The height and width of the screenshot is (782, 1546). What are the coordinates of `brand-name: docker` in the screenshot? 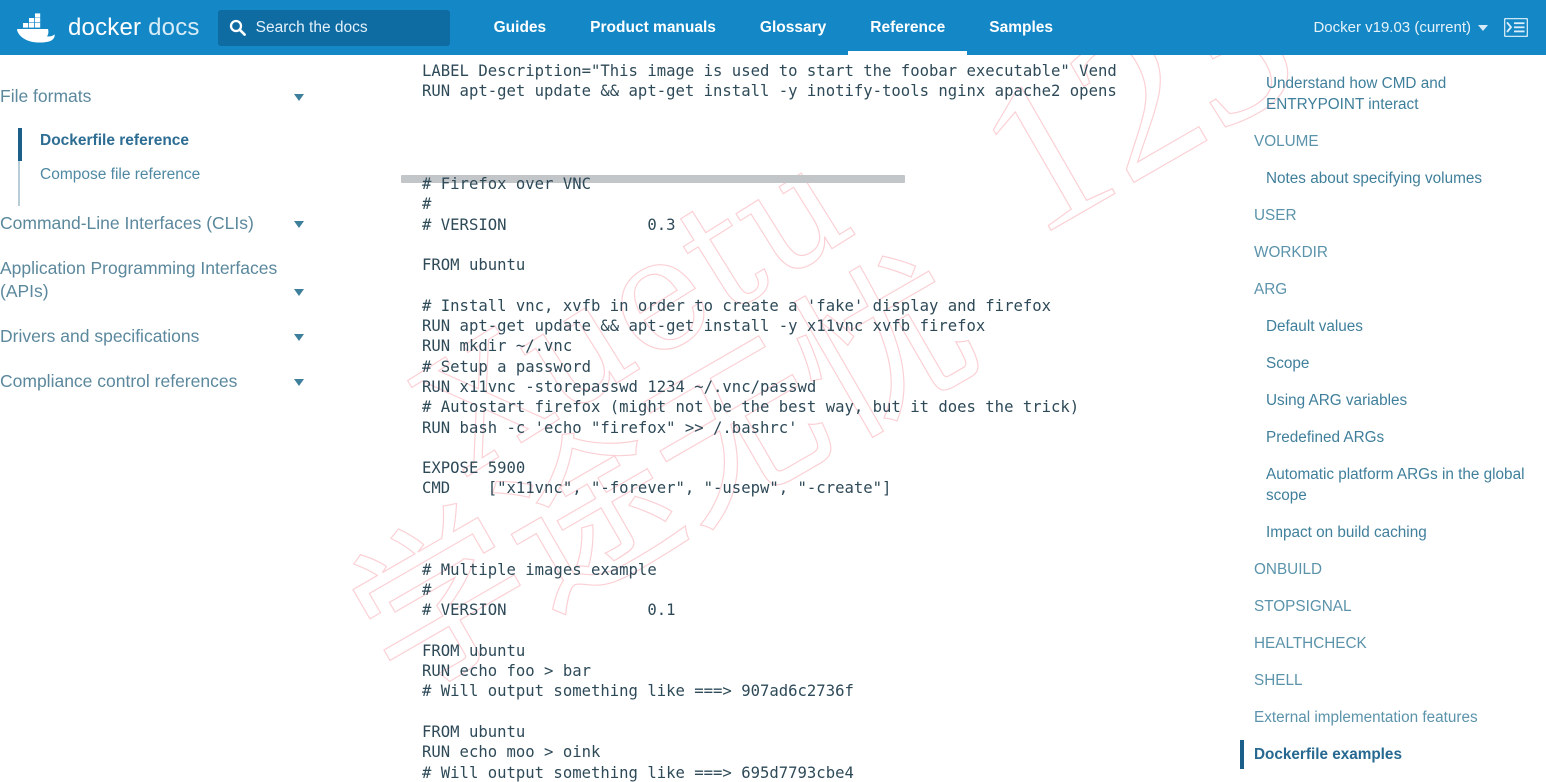 It's located at (105, 27).